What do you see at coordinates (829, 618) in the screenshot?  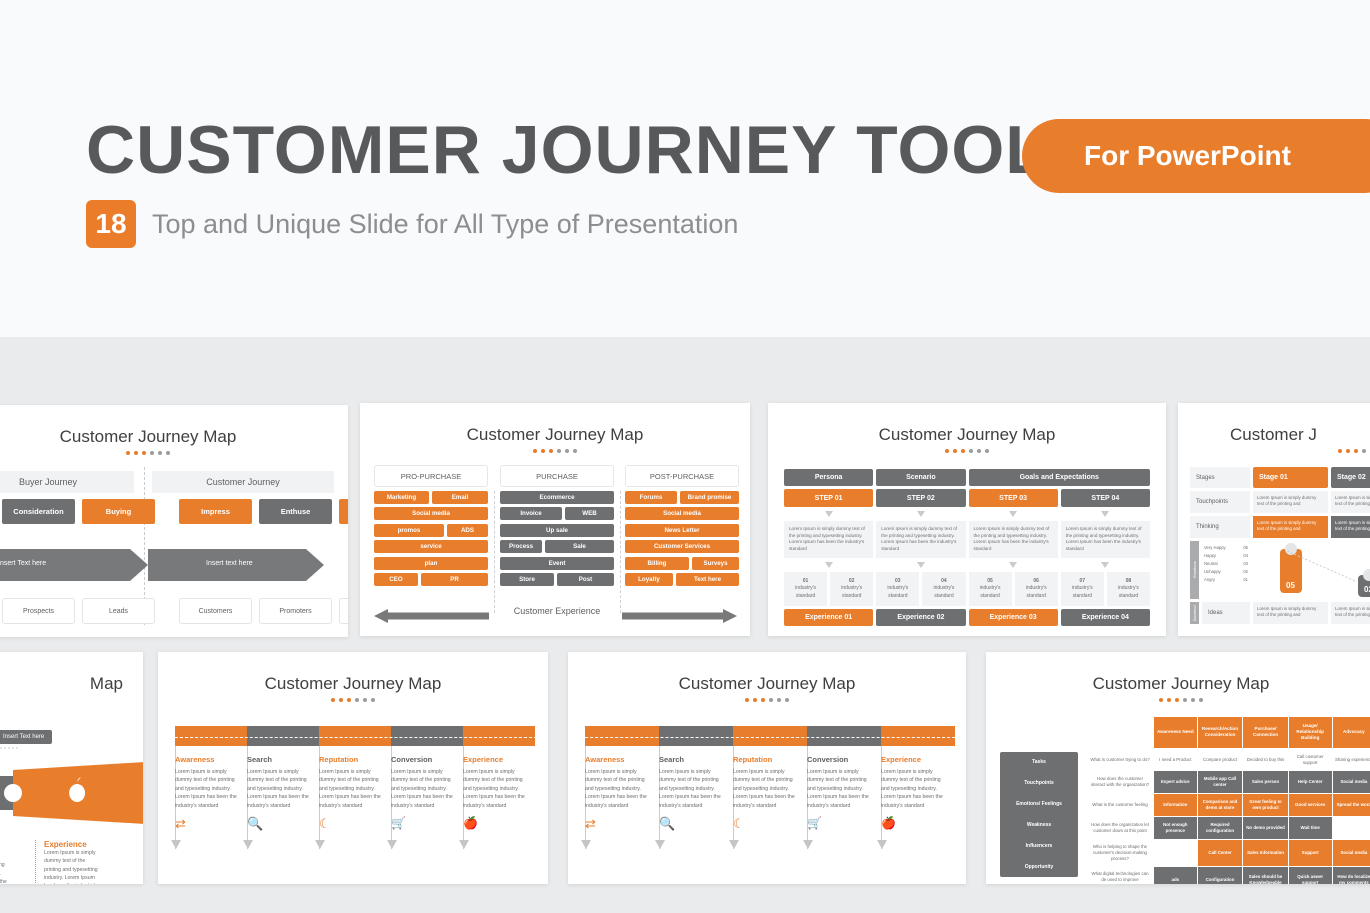 I see `experience-chip: Experience 01` at bounding box center [829, 618].